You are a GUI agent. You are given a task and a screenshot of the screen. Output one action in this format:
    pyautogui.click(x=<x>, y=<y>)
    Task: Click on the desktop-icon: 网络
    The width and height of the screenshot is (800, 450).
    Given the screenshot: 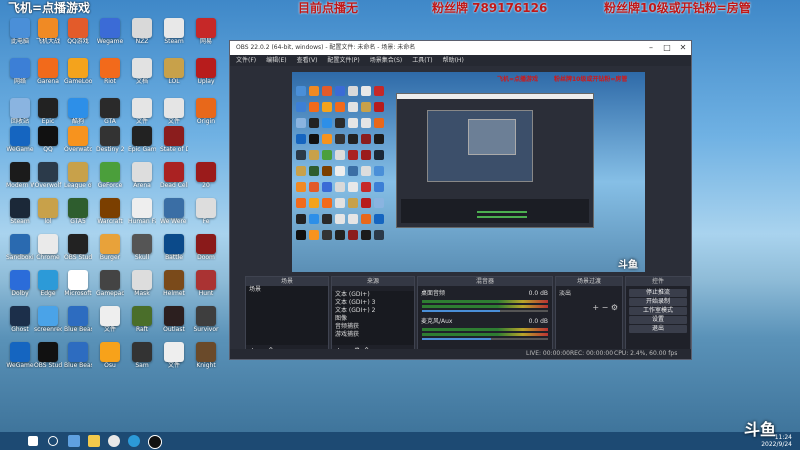 What is the action you would take?
    pyautogui.click(x=20, y=75)
    